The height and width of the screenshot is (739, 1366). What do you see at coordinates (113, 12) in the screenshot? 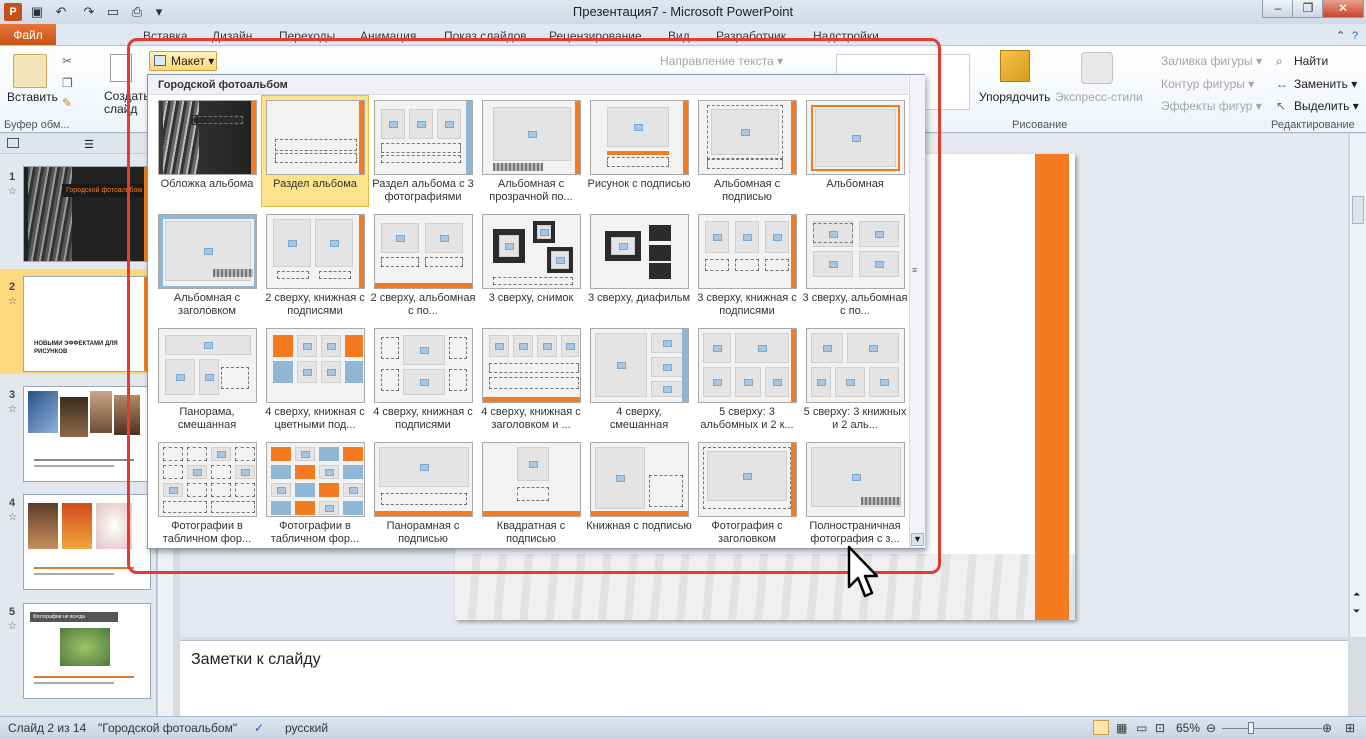
I see `open-icon: ▭` at bounding box center [113, 12].